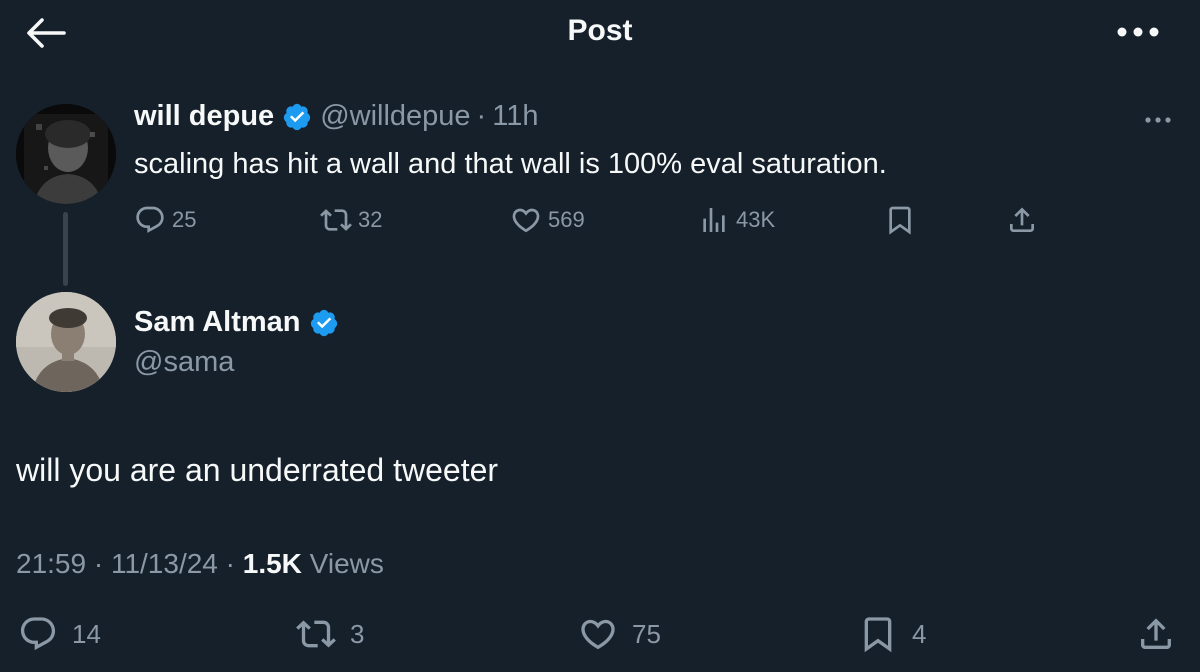  I want to click on page-title: Post, so click(600, 30).